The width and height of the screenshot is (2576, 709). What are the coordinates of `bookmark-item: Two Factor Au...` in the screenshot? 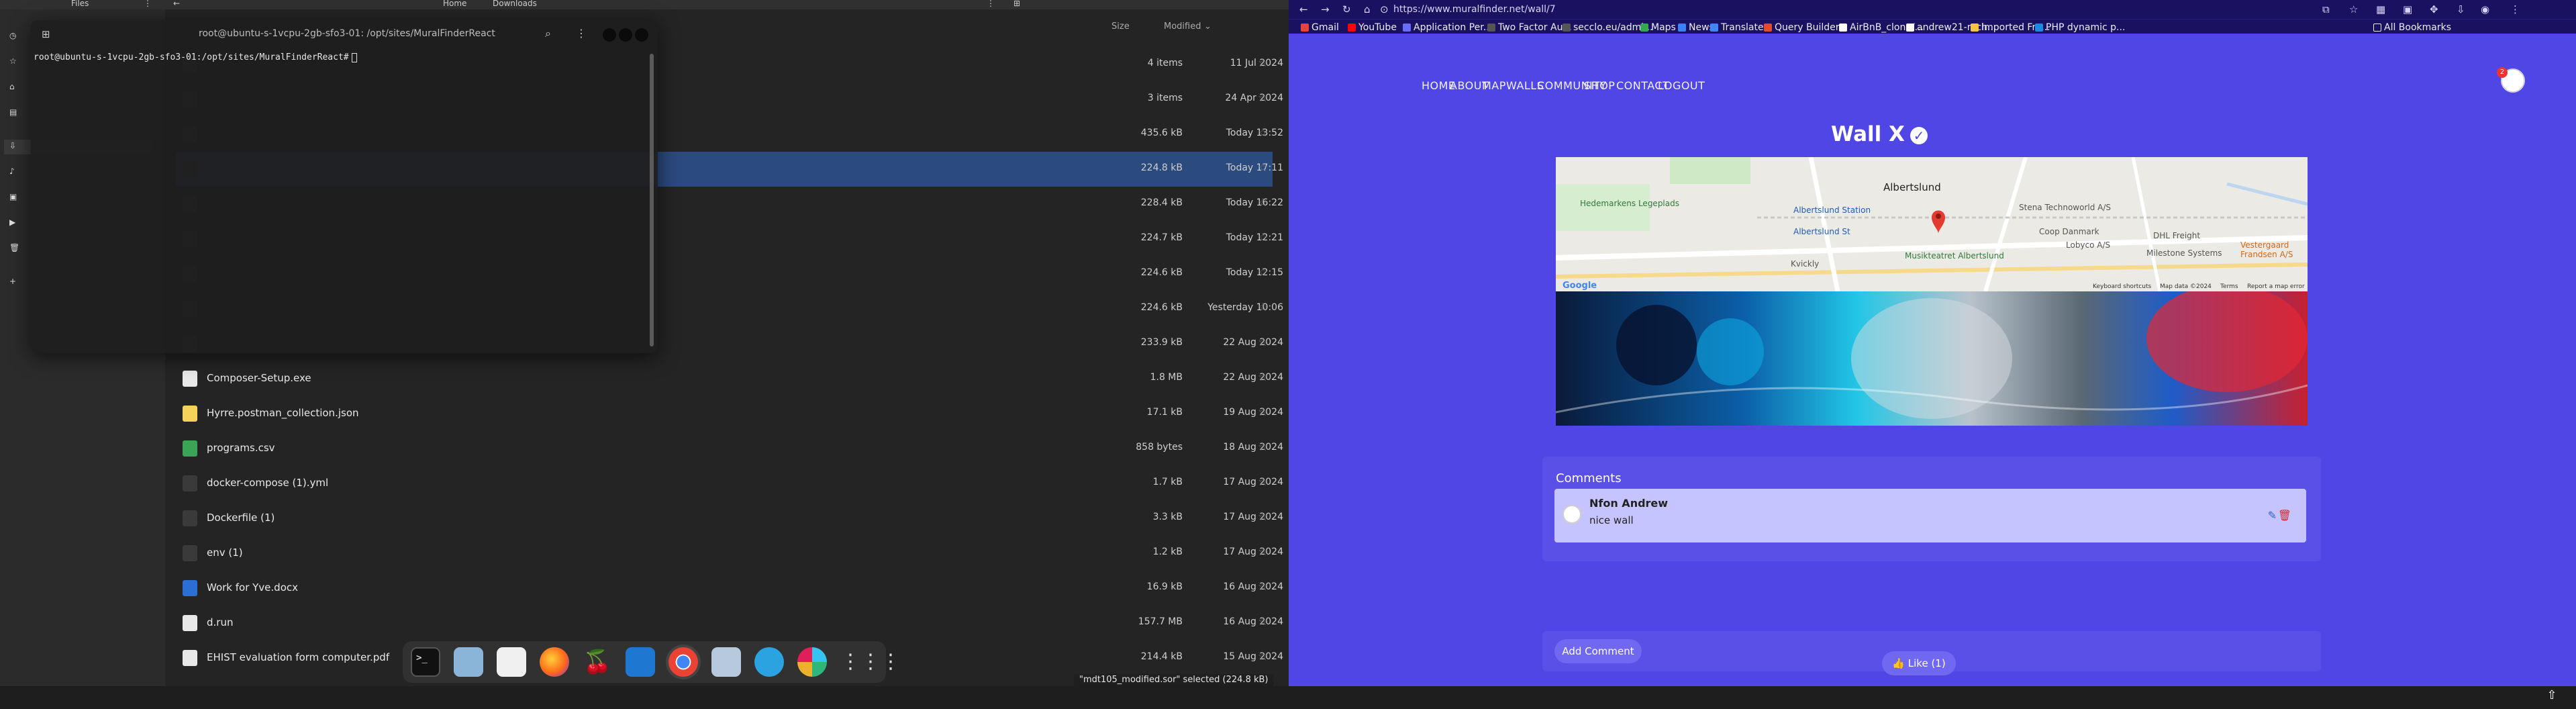 It's located at (1529, 27).